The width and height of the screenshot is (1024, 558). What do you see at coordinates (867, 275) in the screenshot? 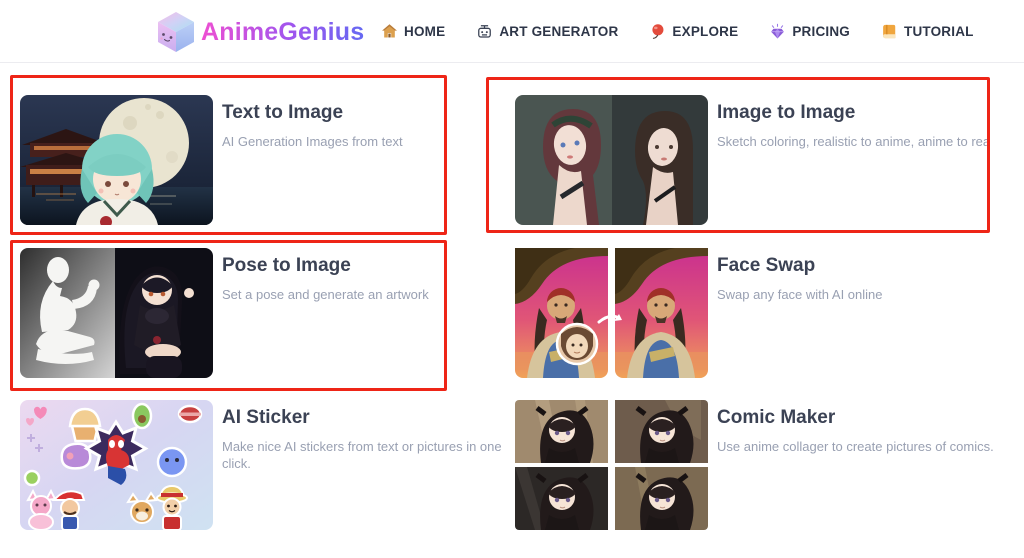
I see `card-body: Face Swap Swap any face with AI online` at bounding box center [867, 275].